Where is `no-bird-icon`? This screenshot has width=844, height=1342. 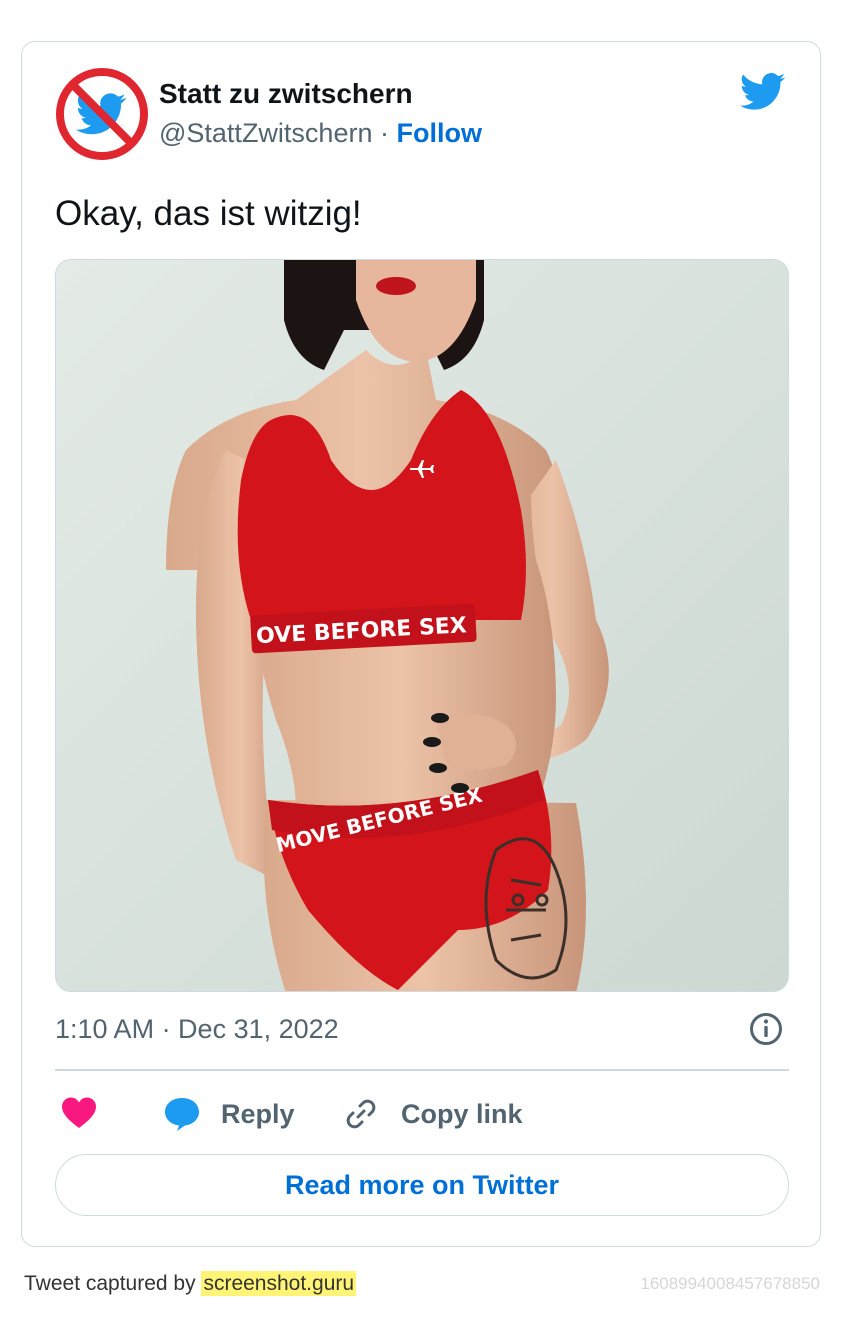
no-bird-icon is located at coordinates (102, 114).